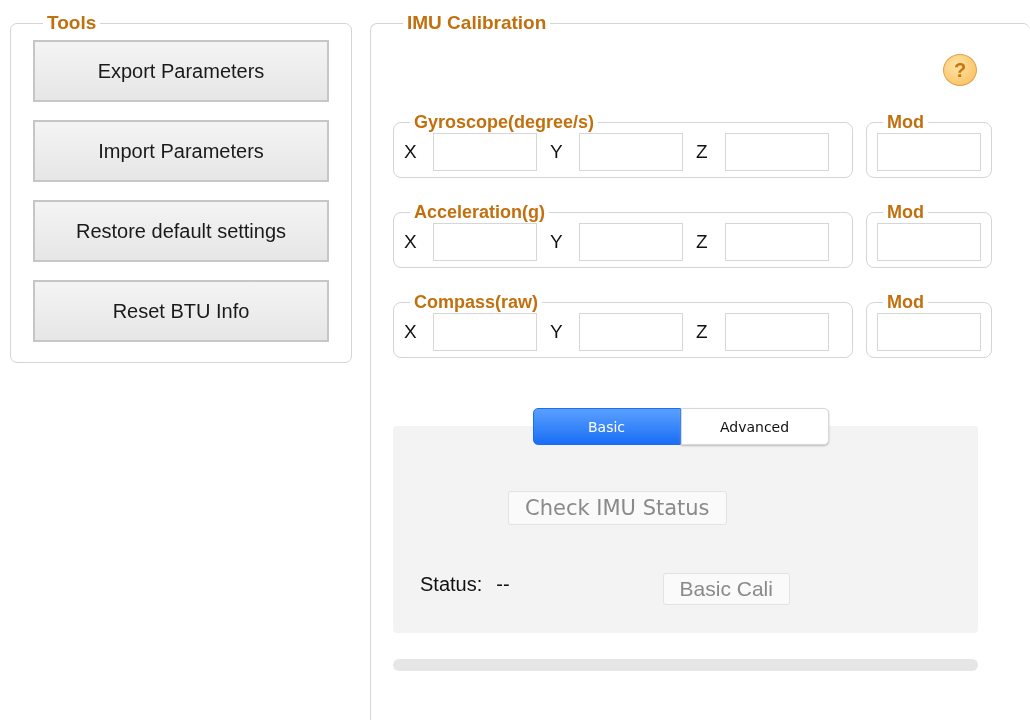 The image size is (1030, 720). I want to click on tool-button: Export Parameters, so click(181, 71).